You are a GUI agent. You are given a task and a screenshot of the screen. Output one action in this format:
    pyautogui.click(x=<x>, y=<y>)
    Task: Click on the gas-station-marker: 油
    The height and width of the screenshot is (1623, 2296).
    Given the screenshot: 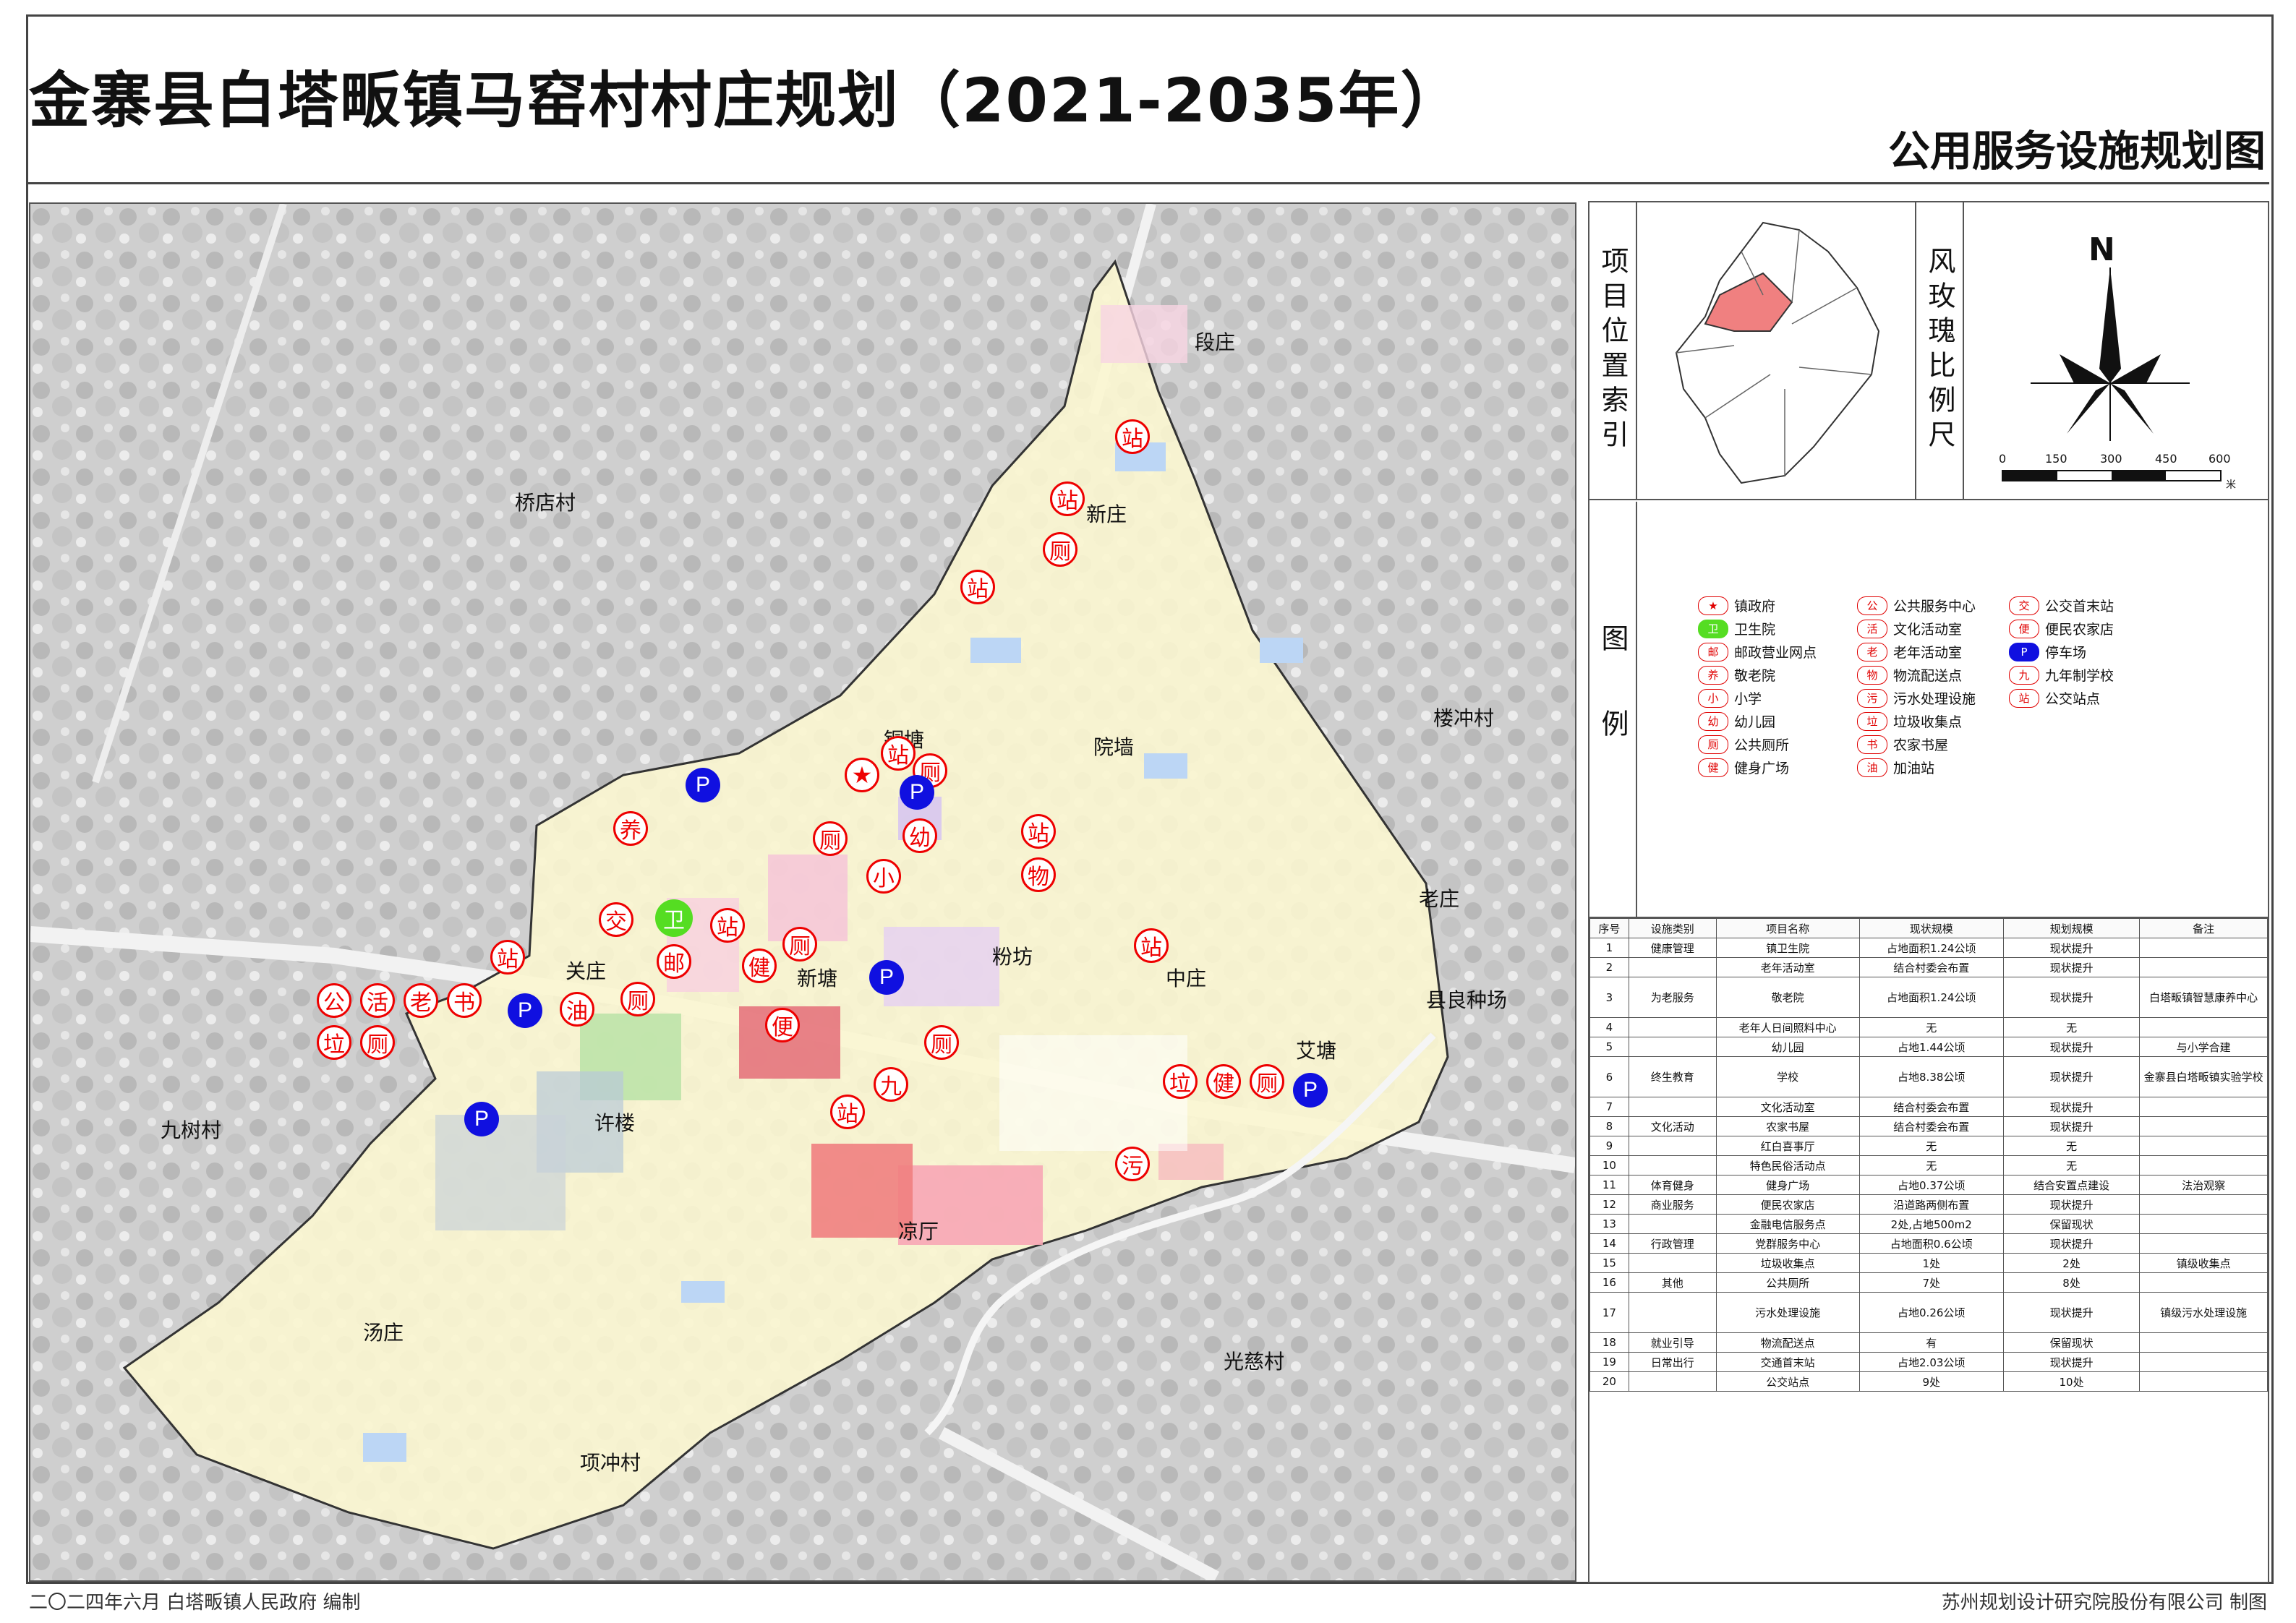 What is the action you would take?
    pyautogui.click(x=577, y=1009)
    